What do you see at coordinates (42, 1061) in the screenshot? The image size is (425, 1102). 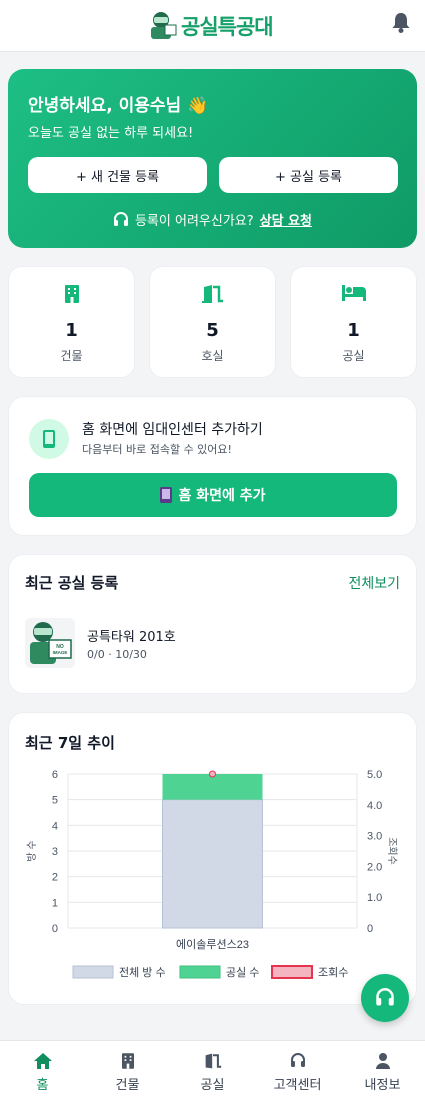 I see `home-icon` at bounding box center [42, 1061].